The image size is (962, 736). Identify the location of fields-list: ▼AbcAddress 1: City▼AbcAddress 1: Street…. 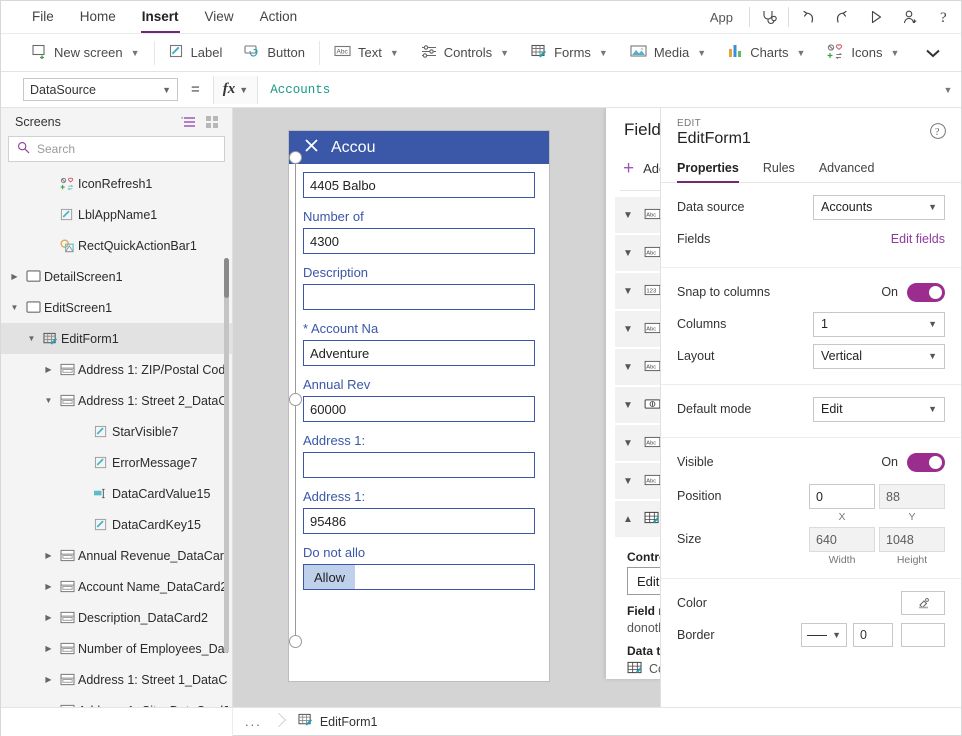
(633, 435).